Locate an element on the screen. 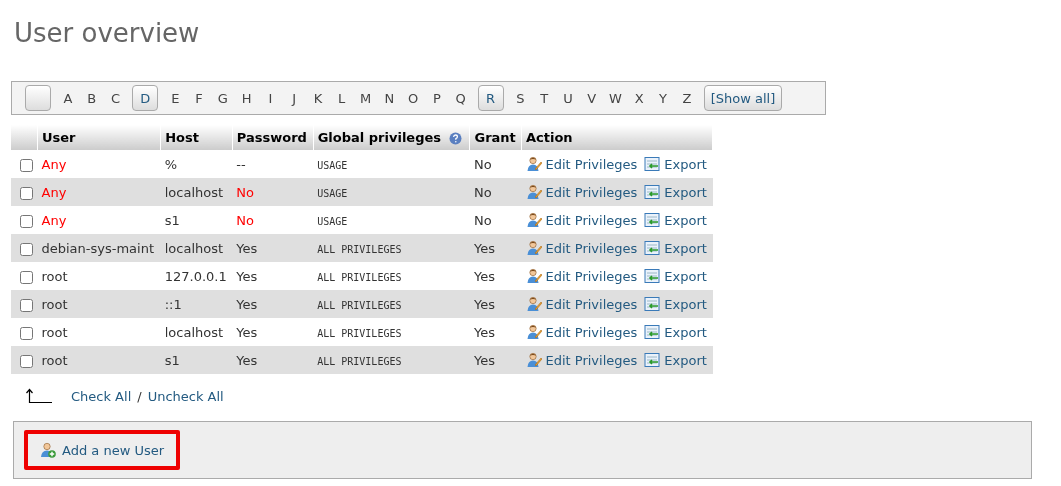 This screenshot has height=486, width=1061. letter-link: Z is located at coordinates (687, 98).